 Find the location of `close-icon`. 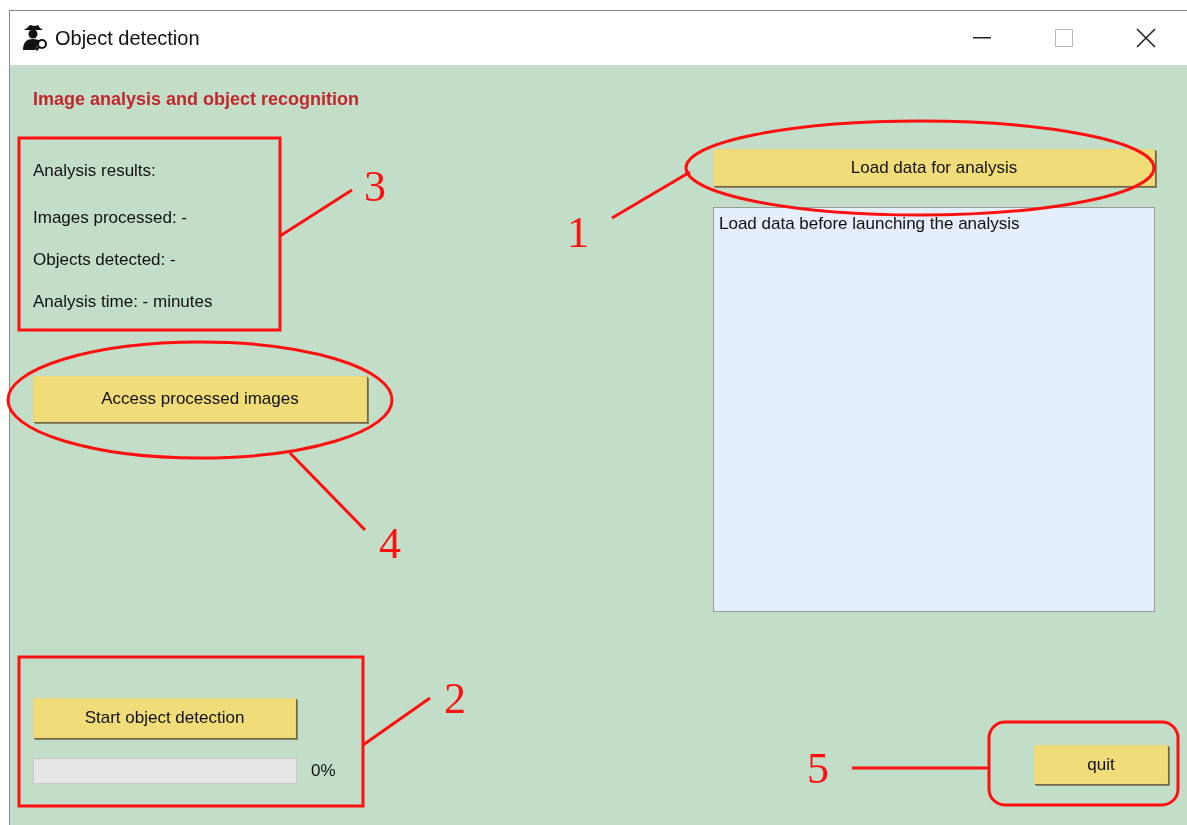

close-icon is located at coordinates (1146, 38).